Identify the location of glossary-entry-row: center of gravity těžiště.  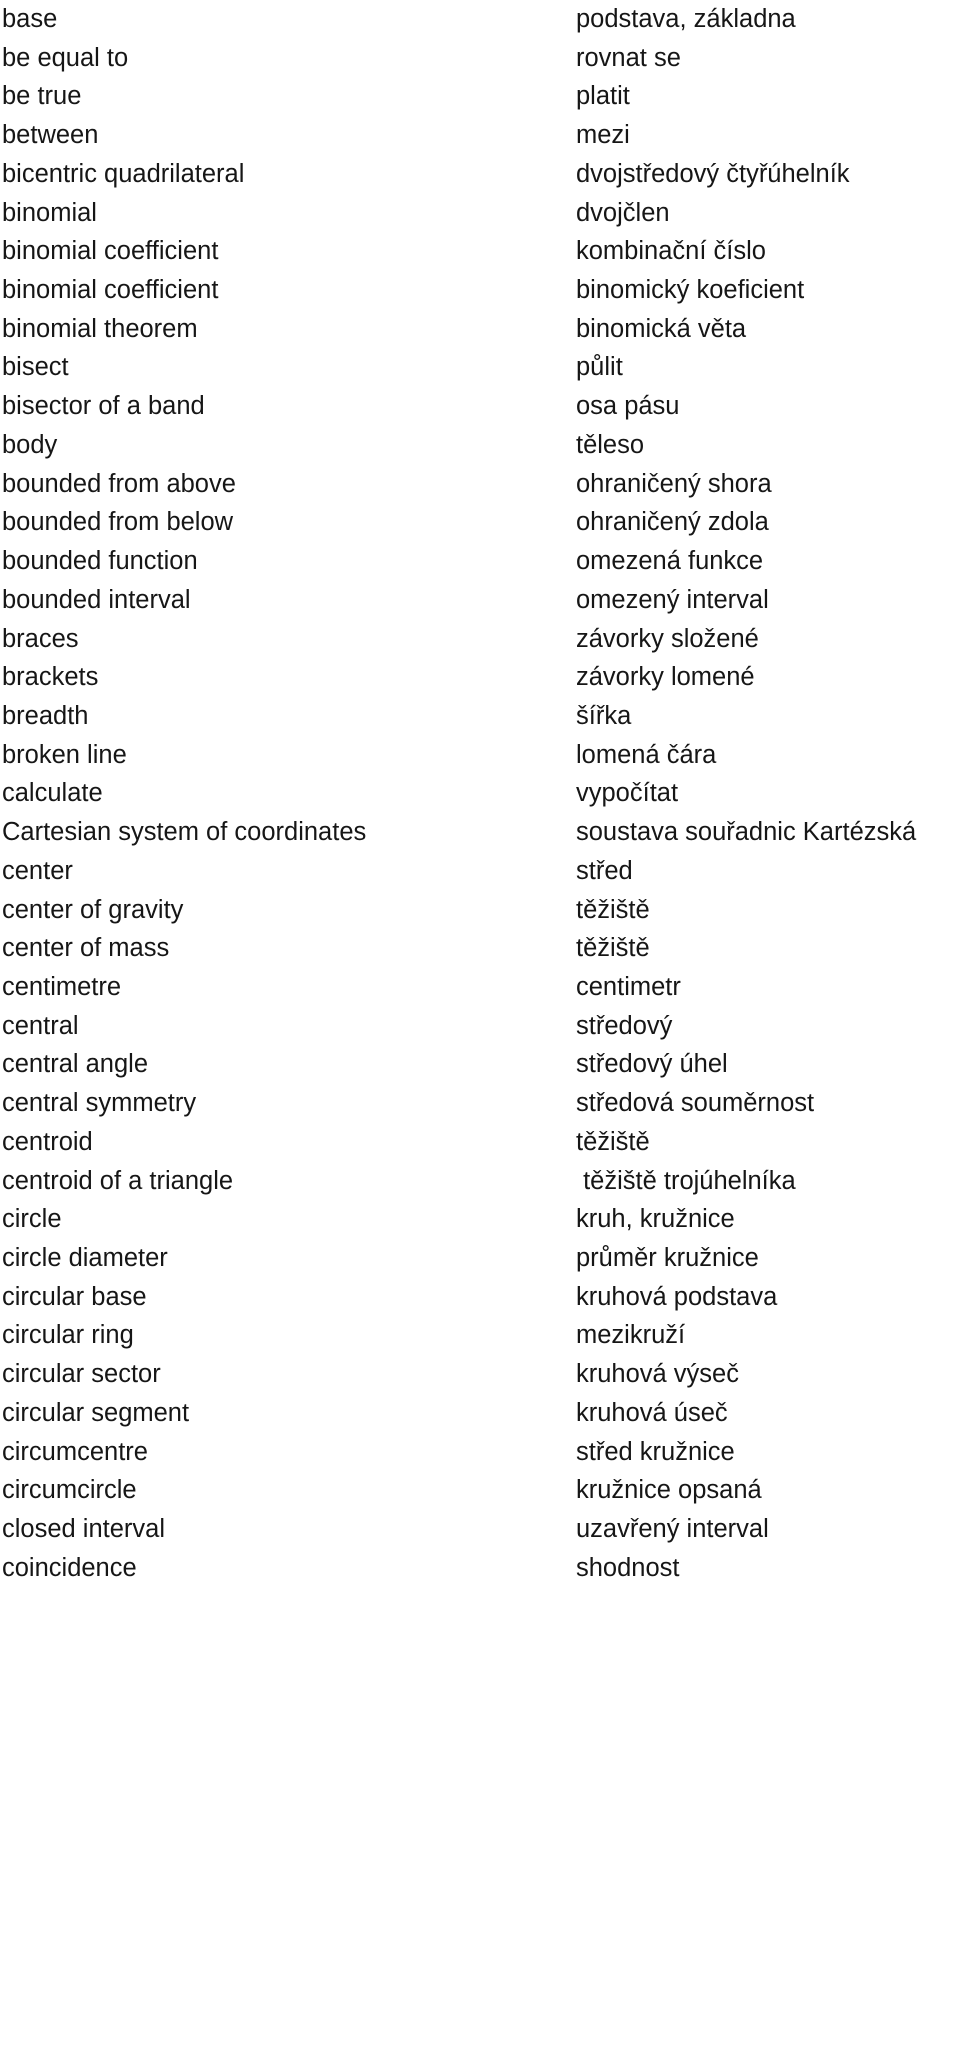
(480, 910).